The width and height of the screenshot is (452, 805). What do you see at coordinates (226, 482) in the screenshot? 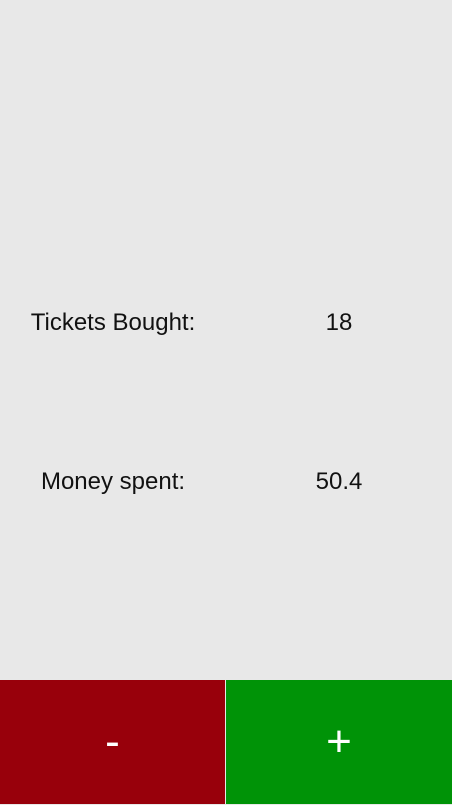
I see `money-row: Money spent: 50.4` at bounding box center [226, 482].